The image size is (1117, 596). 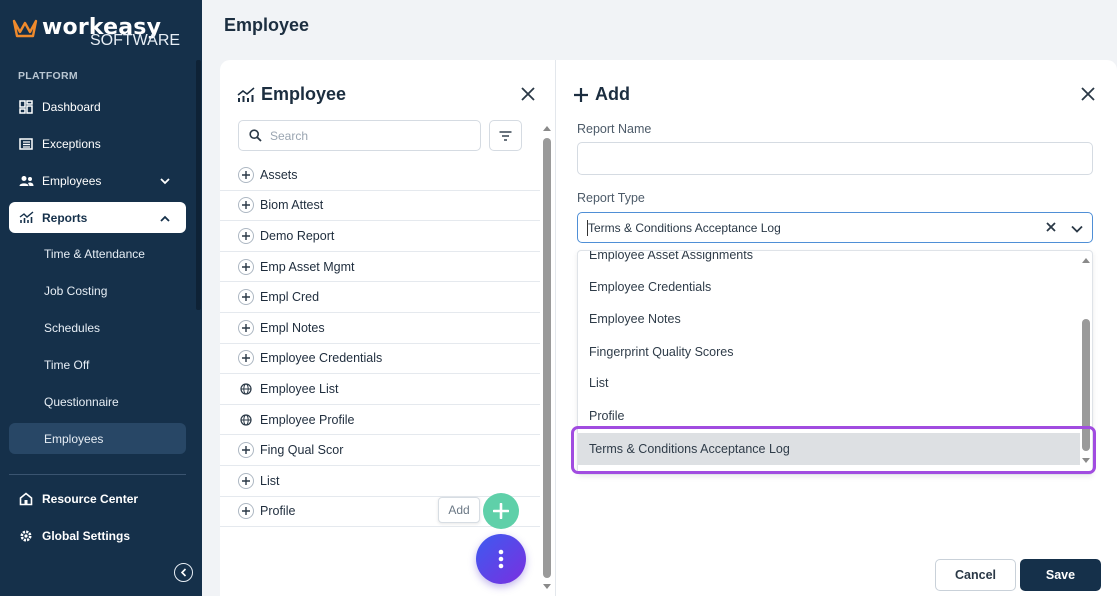 I want to click on list-item: List, so click(x=380, y=481).